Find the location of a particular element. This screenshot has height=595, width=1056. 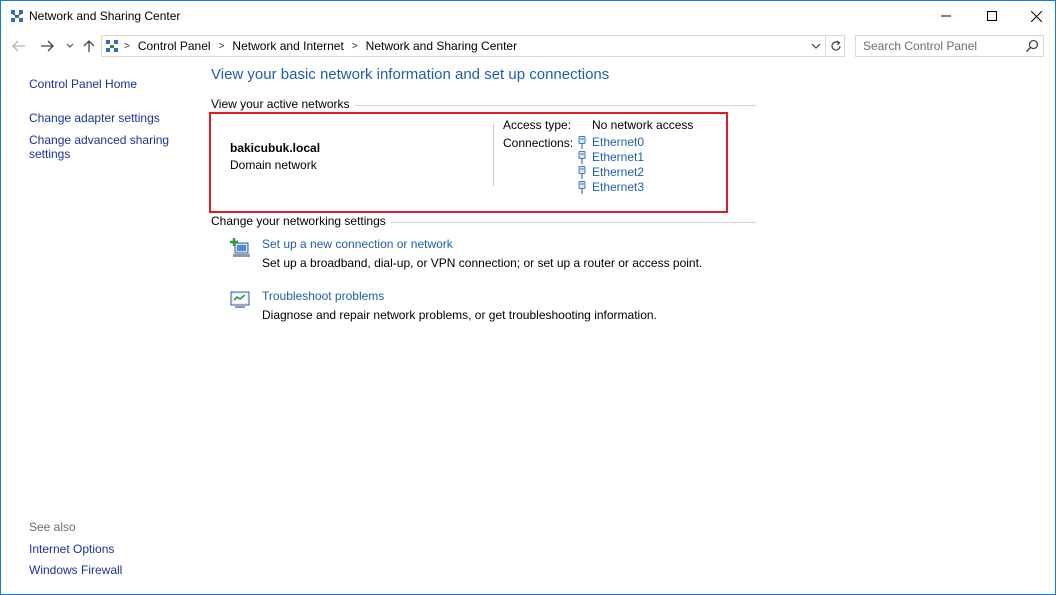

close-button is located at coordinates (1034, 16).